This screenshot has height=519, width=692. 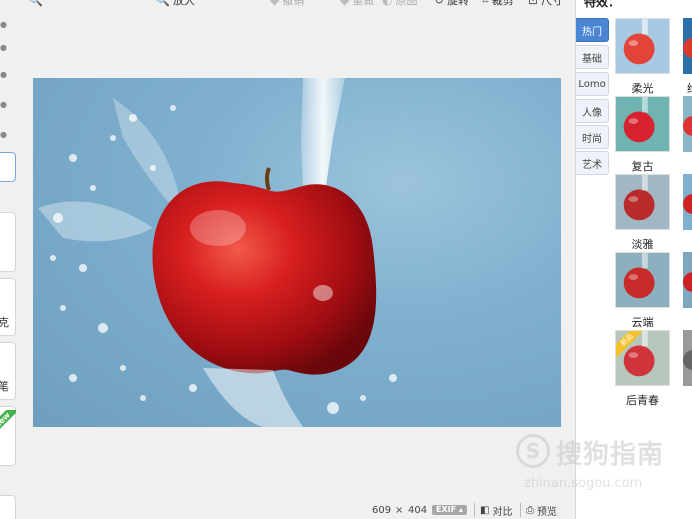 I want to click on effect-label-partial: 给, so click(x=689, y=88).